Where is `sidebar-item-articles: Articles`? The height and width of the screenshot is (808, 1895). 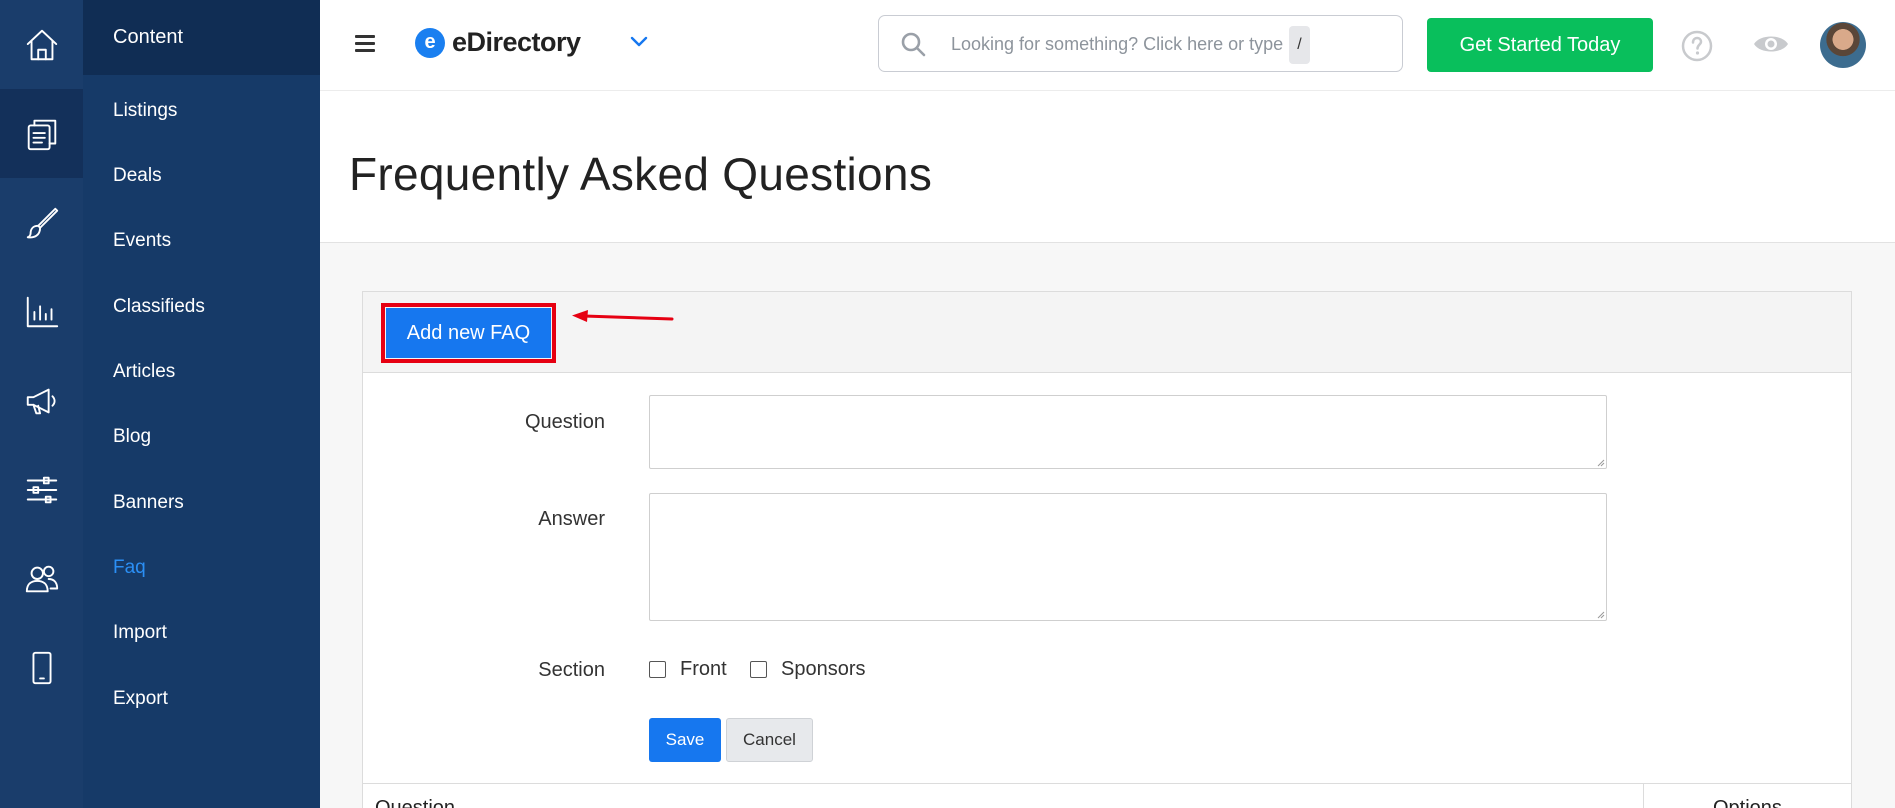
sidebar-item-articles: Articles is located at coordinates (144, 372).